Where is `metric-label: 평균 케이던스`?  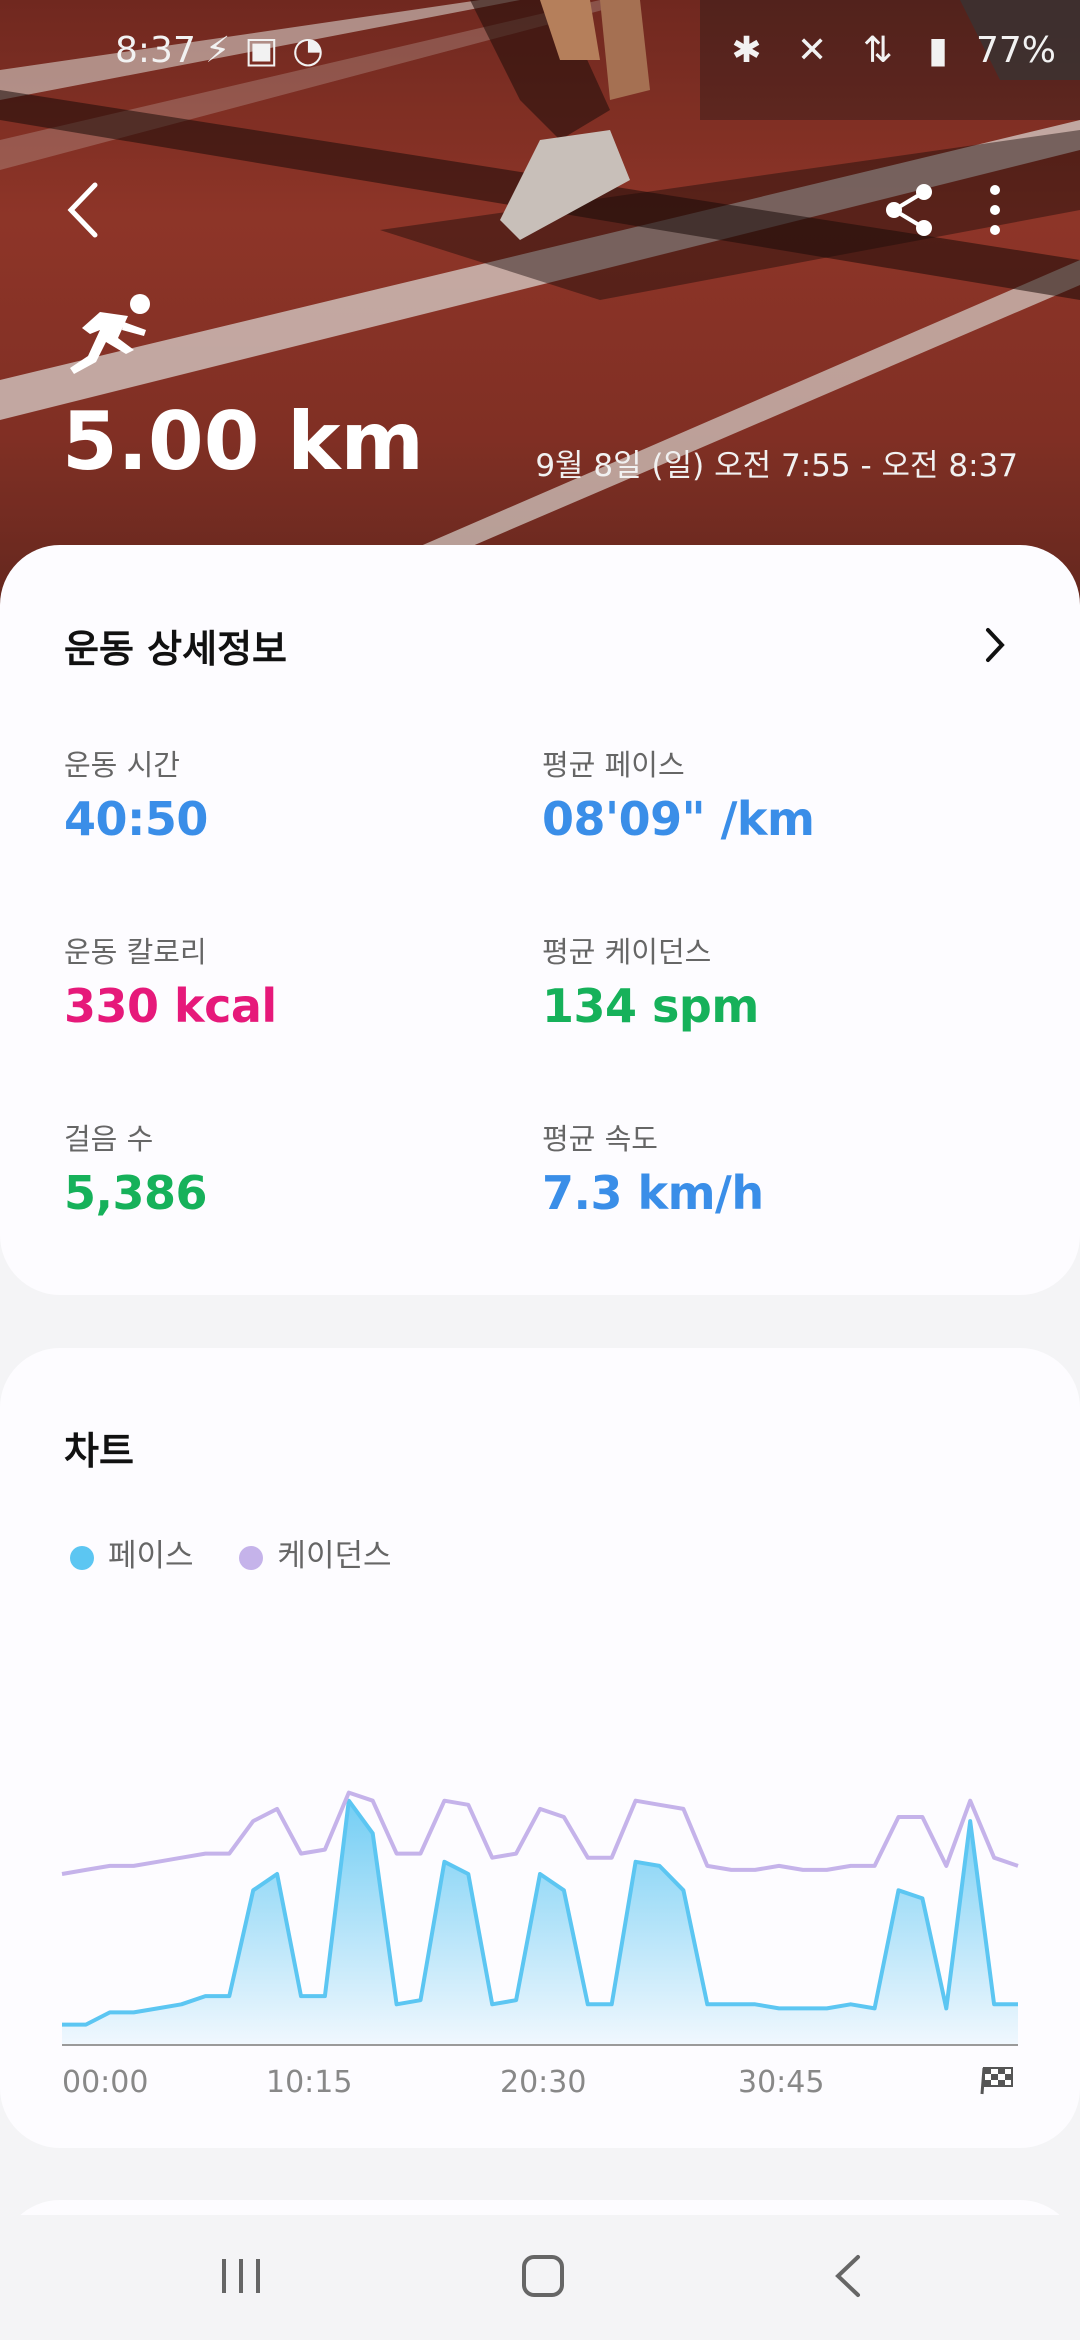
metric-label: 평균 케이던스 is located at coordinates (627, 952).